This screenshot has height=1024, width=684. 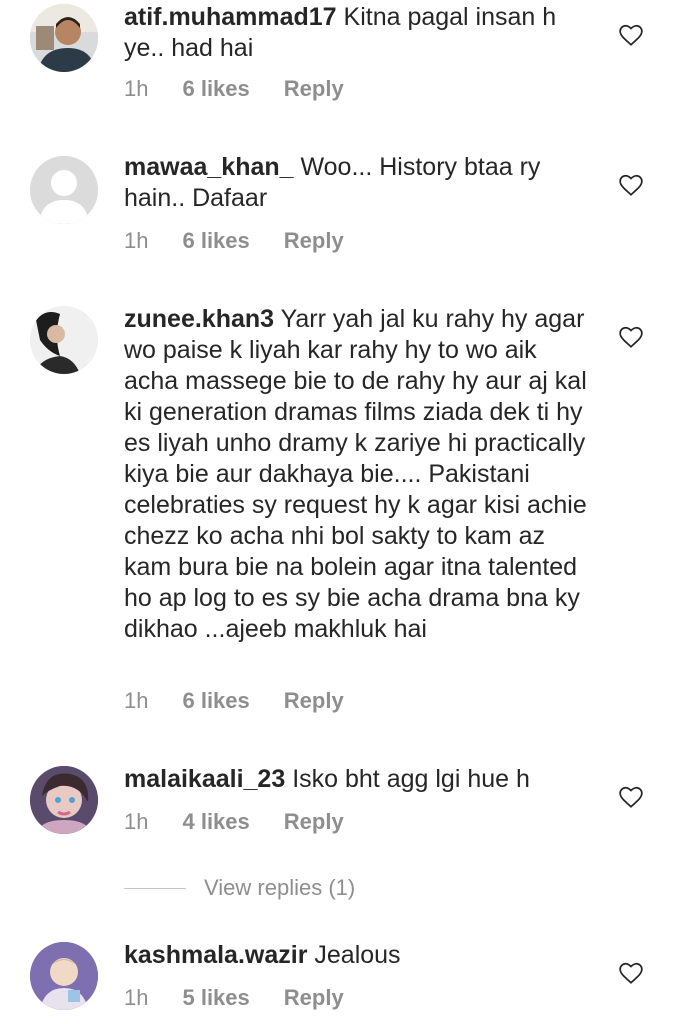 I want to click on comment-username: mawaa_khan_, so click(x=209, y=167).